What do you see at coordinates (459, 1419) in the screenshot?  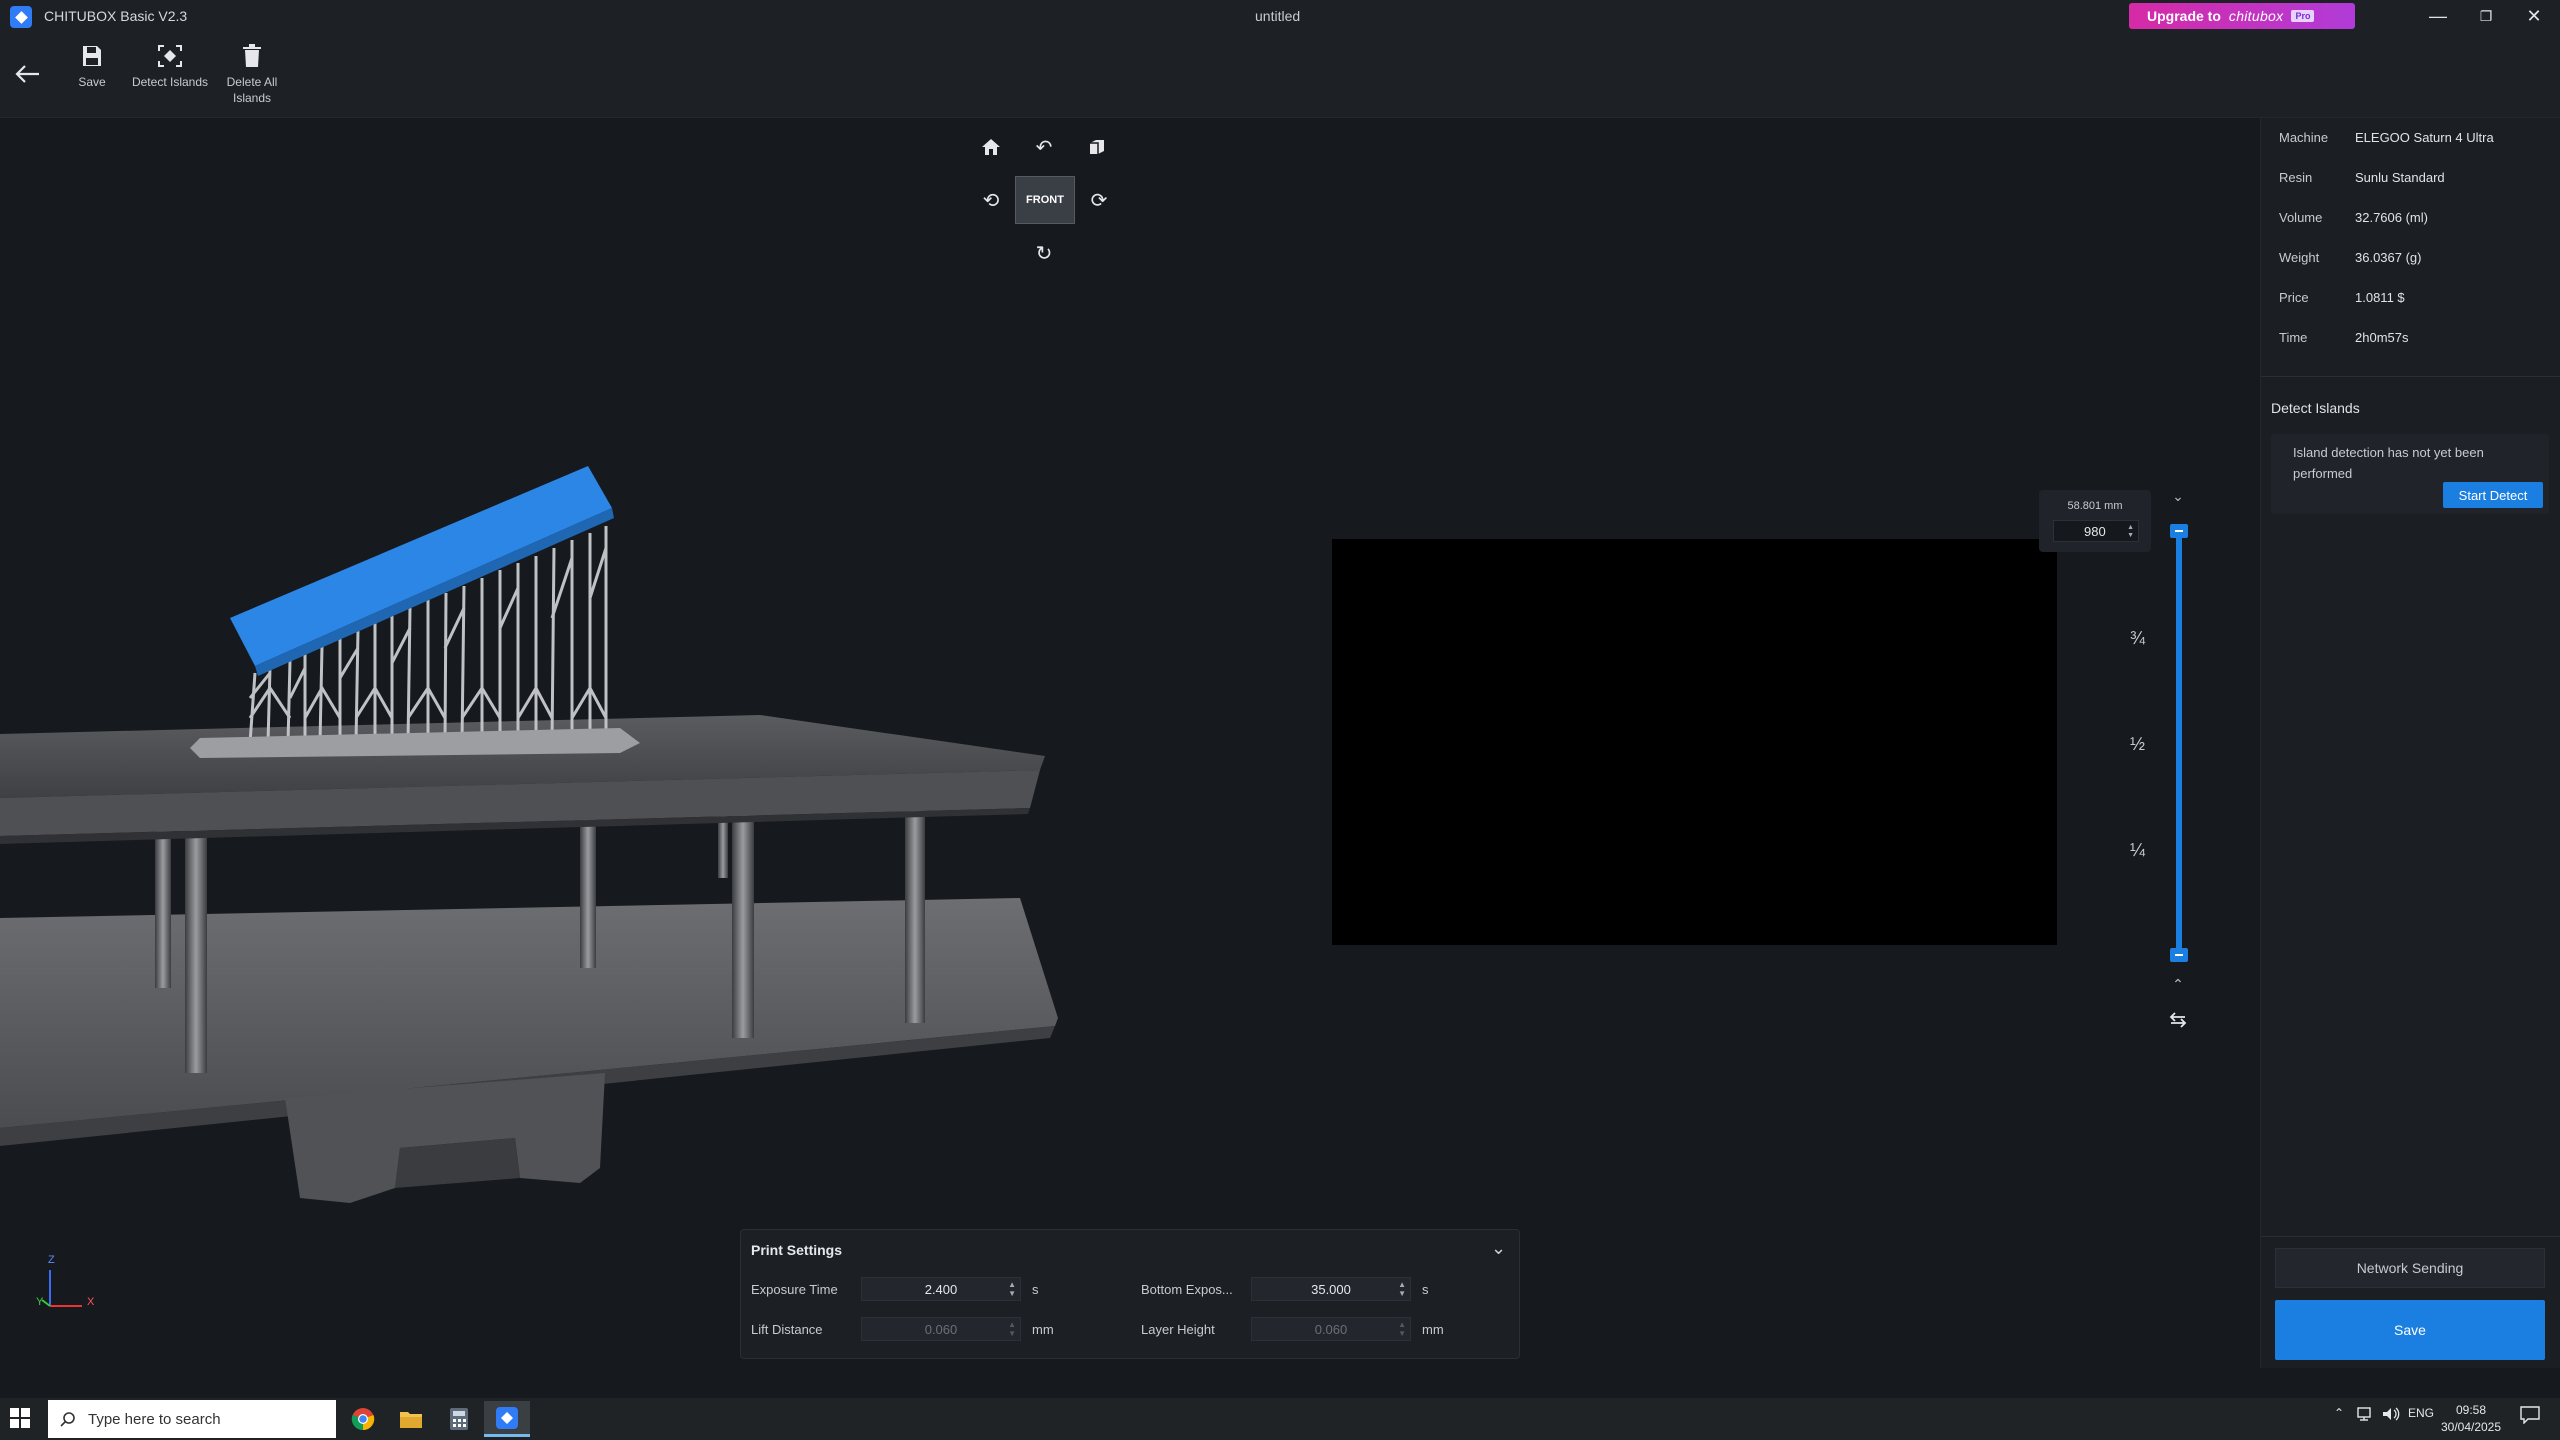 I see `calculator-icon` at bounding box center [459, 1419].